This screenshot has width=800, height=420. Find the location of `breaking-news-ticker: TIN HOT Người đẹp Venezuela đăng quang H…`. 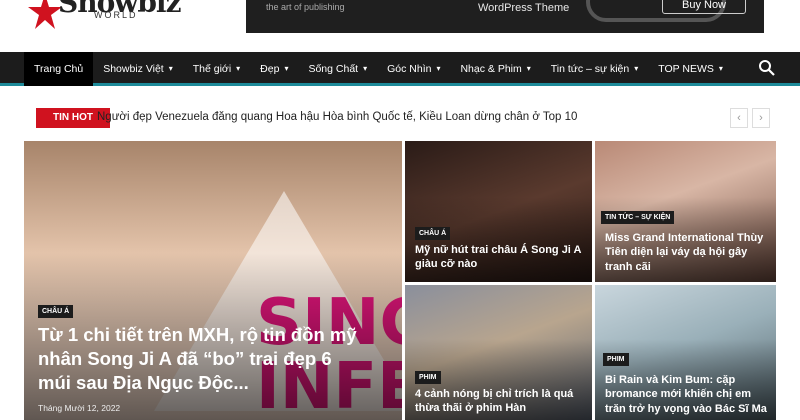

breaking-news-ticker: TIN HOT Người đẹp Venezuela đăng quang H… is located at coordinates (400, 118).